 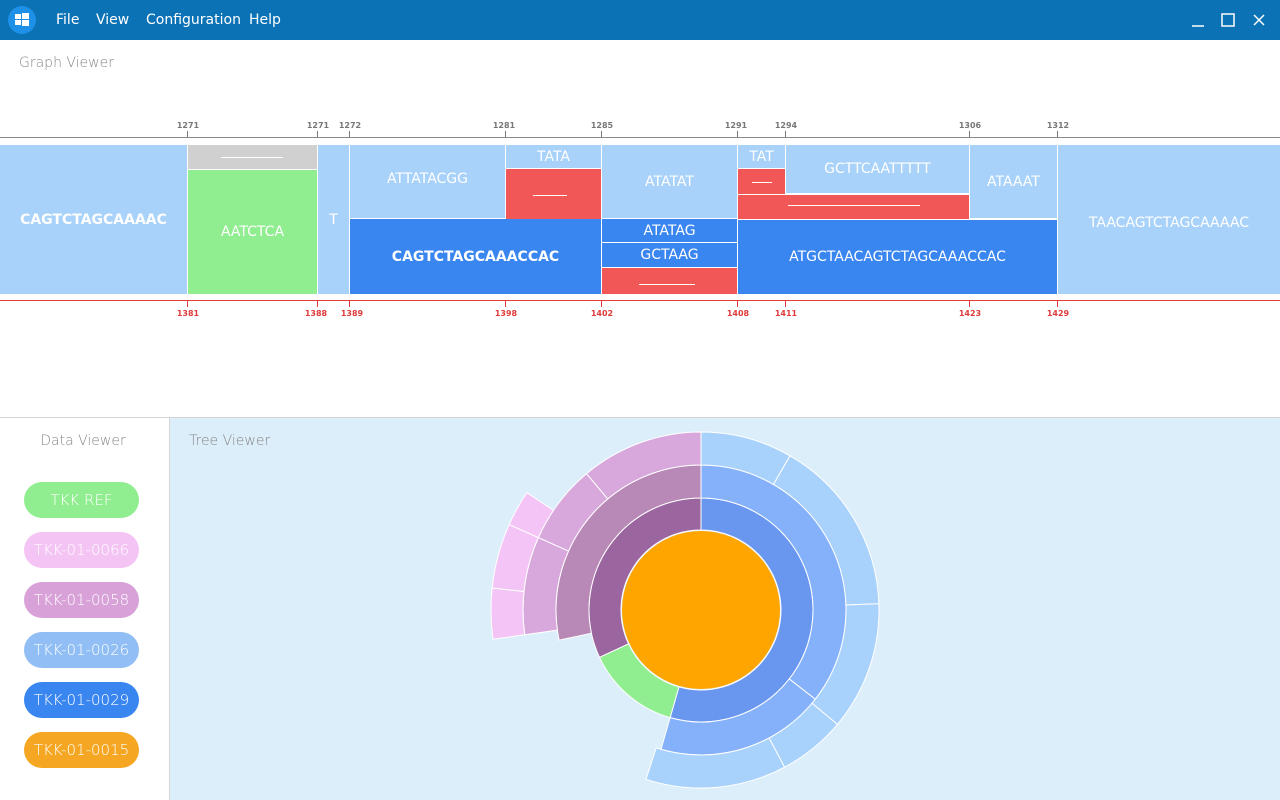 I want to click on sample-pill-tkk-01-0015: TKK-01-0015, so click(x=81, y=750).